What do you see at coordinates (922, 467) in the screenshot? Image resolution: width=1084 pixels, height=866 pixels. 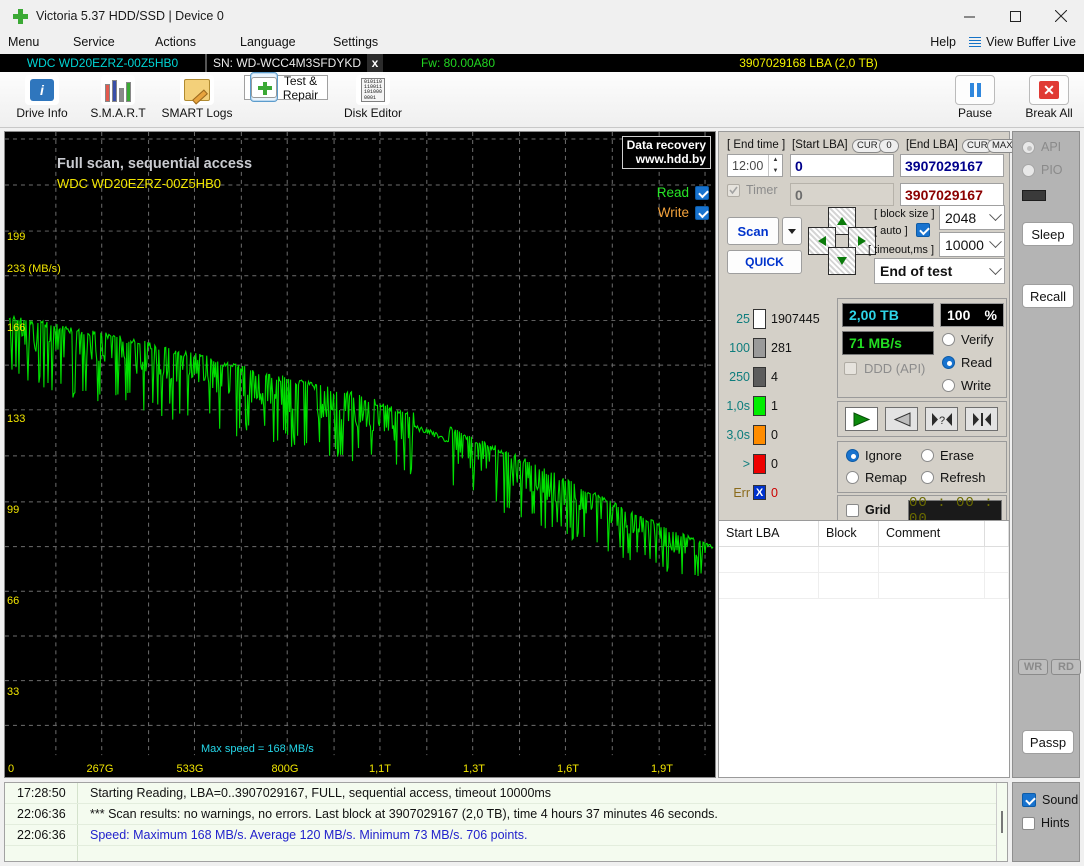 I see `defect-action-subpanel: Ignore Erase Remap Refresh` at bounding box center [922, 467].